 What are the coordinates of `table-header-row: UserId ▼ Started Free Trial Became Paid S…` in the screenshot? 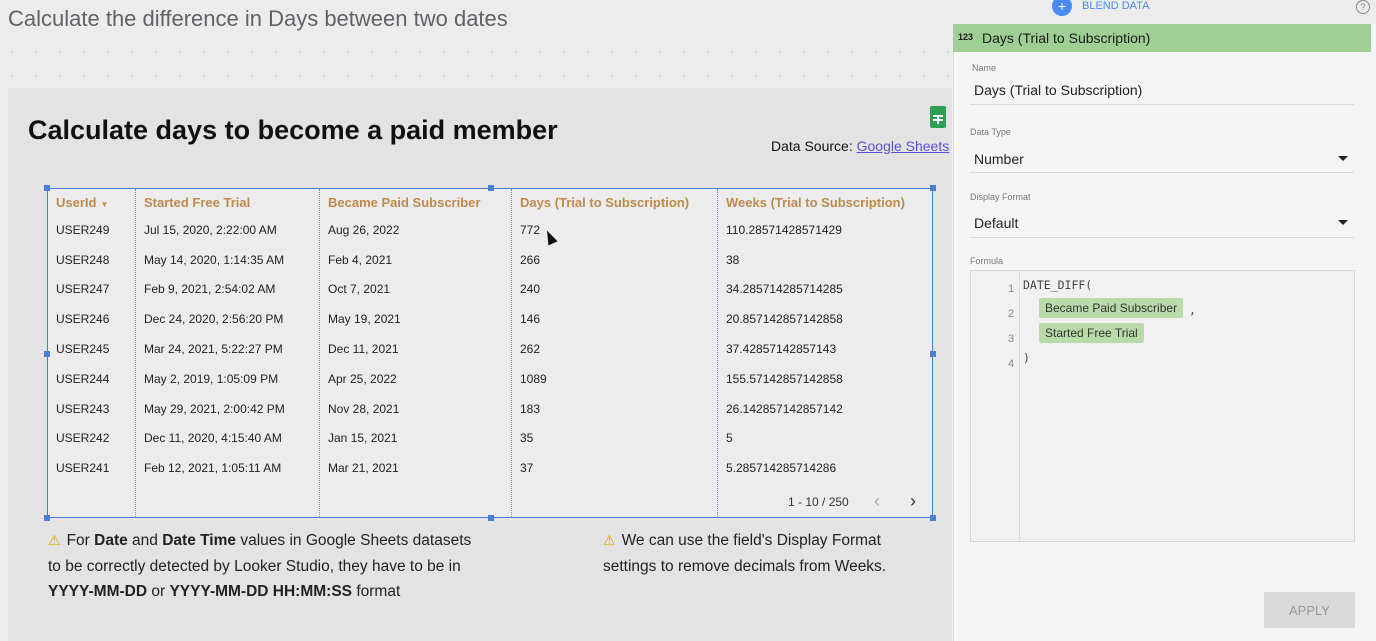 It's located at (490, 202).